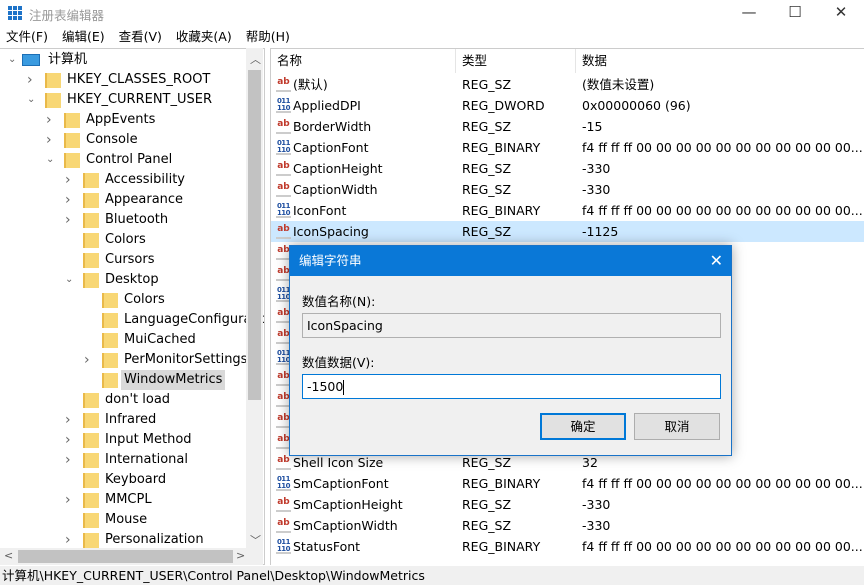  Describe the element at coordinates (677, 426) in the screenshot. I see `cancel-button: 取消` at that location.